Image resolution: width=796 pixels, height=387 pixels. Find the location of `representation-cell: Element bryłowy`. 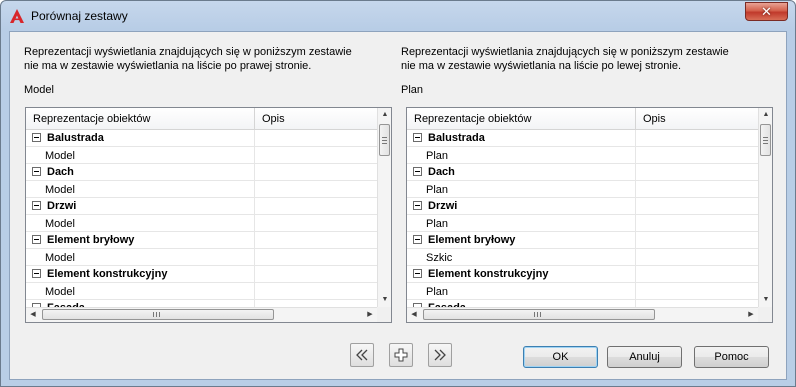

representation-cell: Element bryłowy is located at coordinates (521, 240).